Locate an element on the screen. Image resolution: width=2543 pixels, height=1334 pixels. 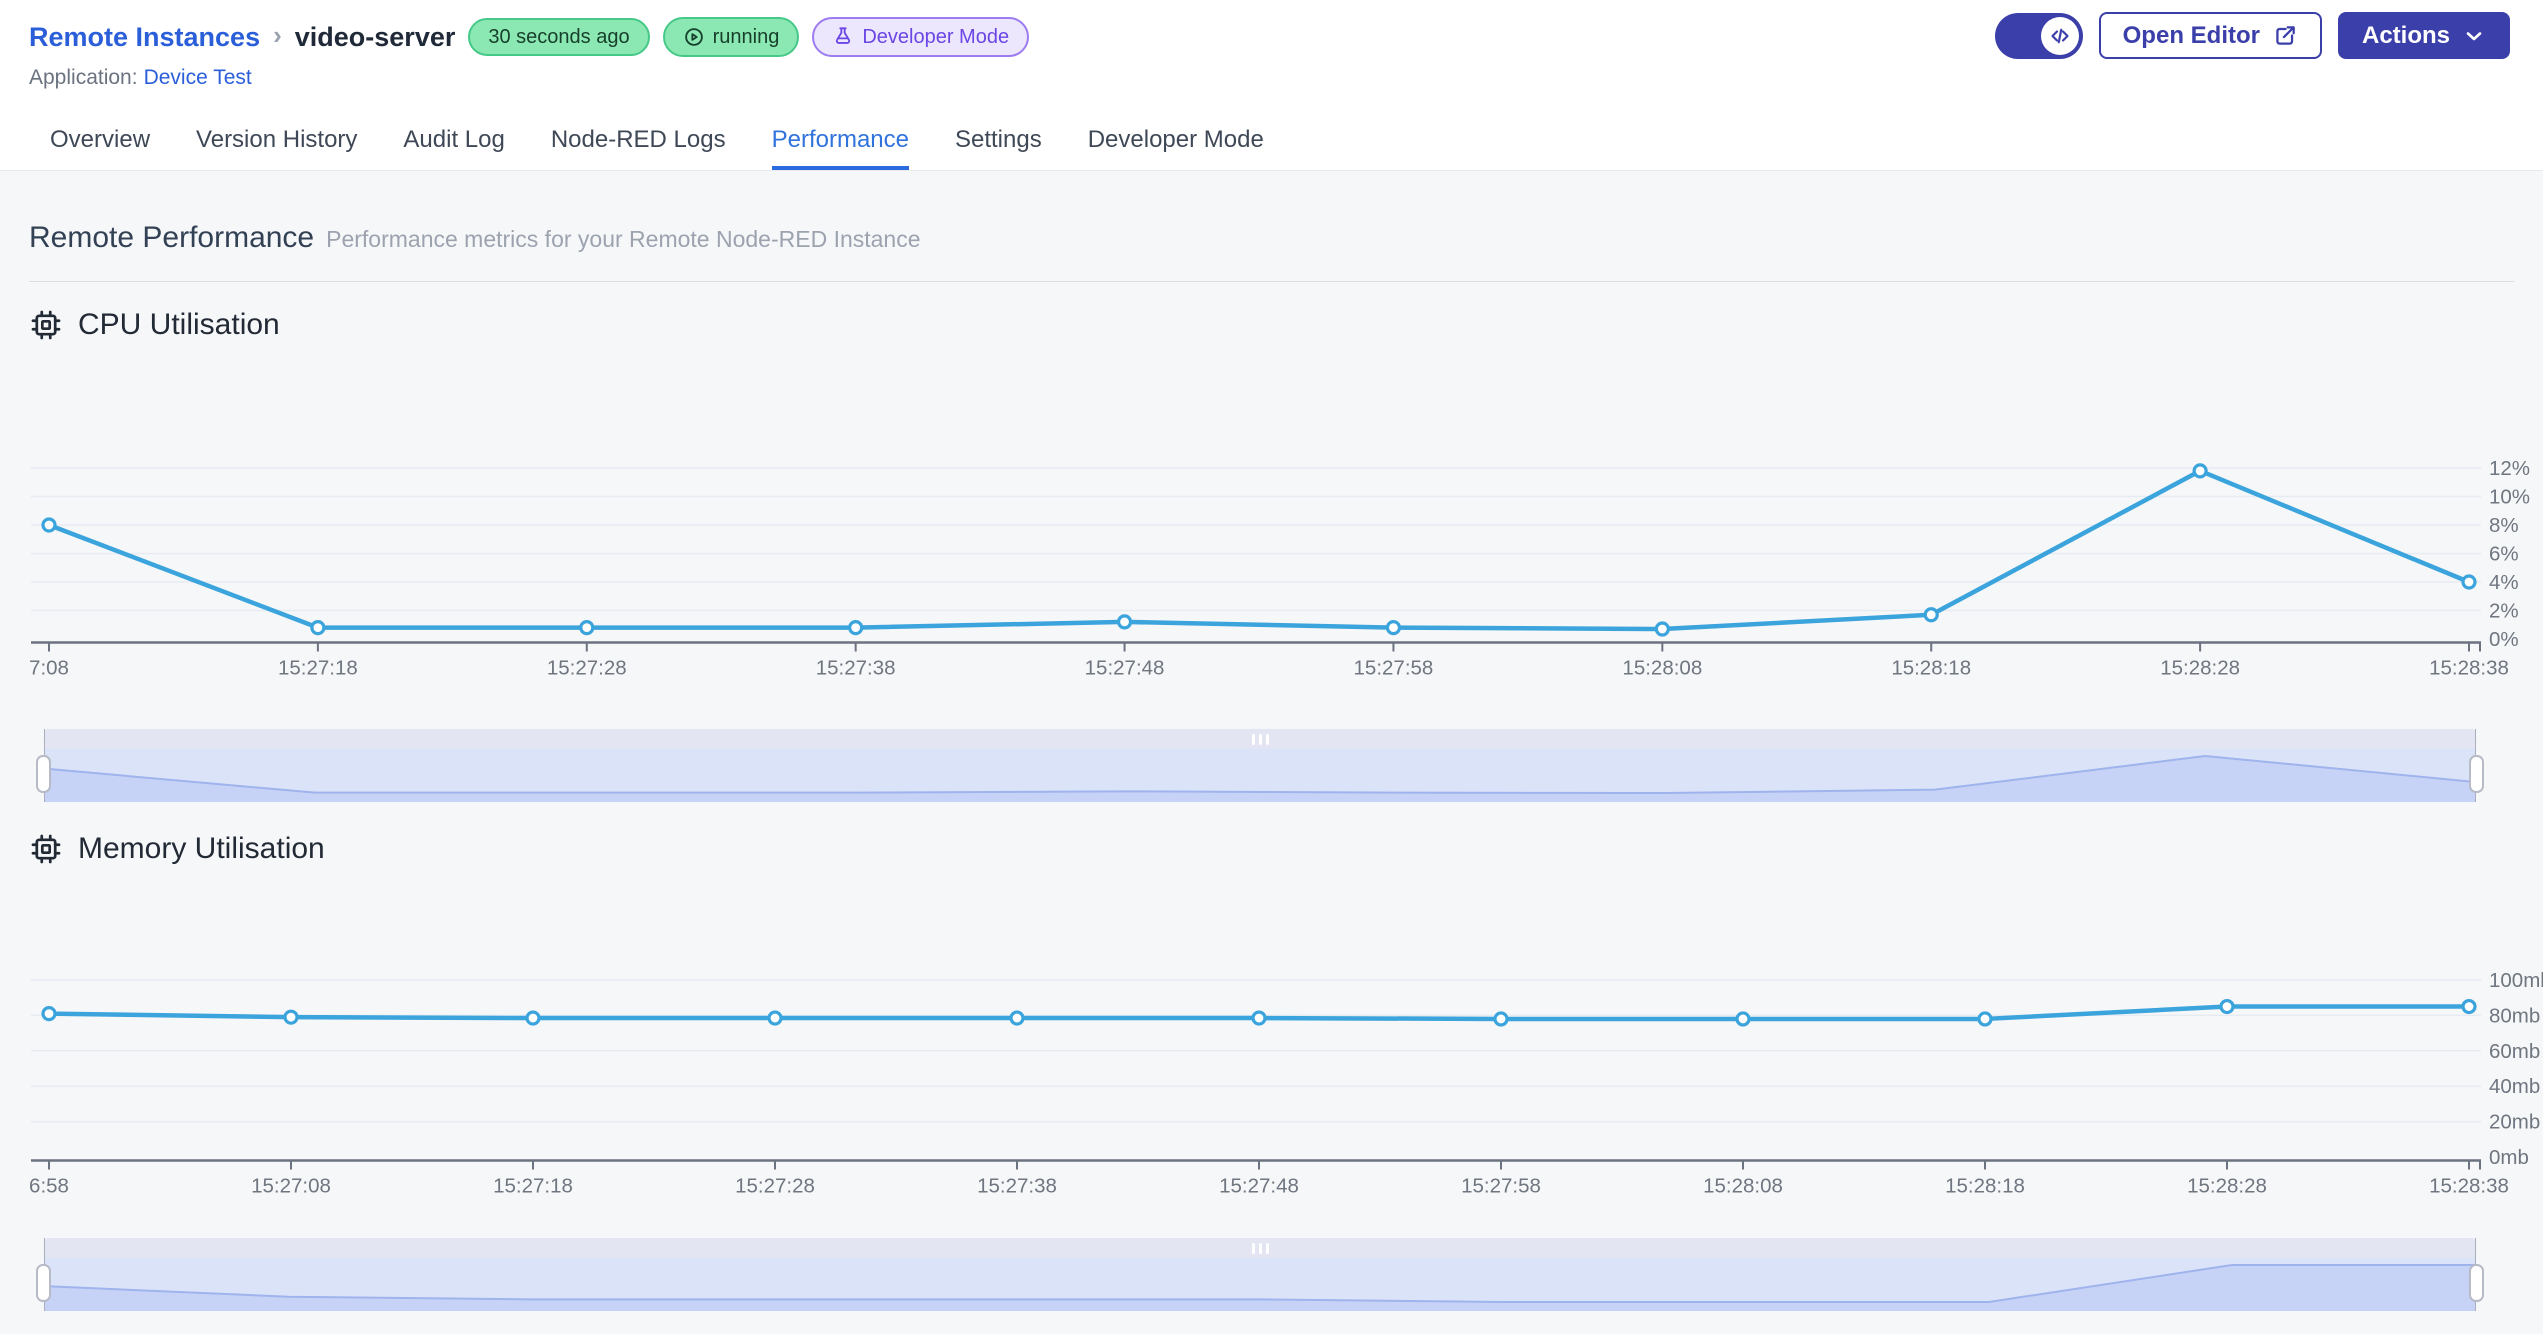
memory-chip-icon is located at coordinates (46, 849).